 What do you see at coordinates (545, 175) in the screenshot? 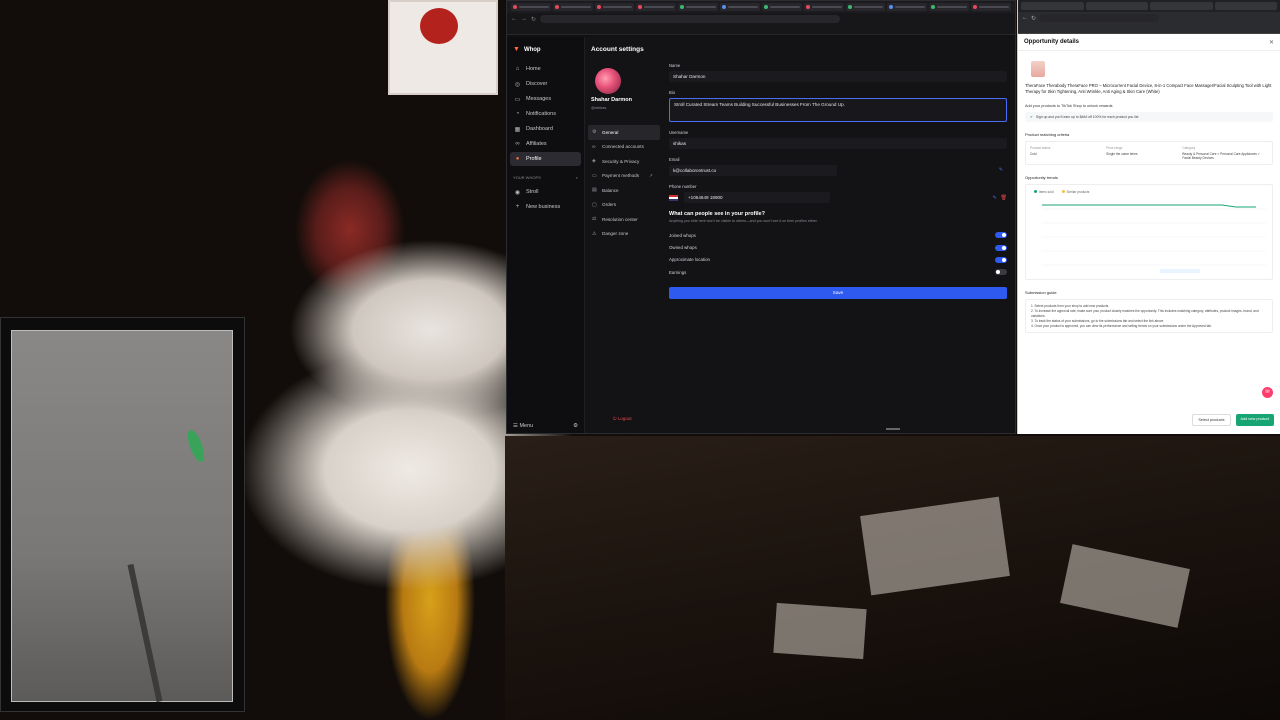
I see `your-whops-header: YOUR WHOPS ⌕` at bounding box center [545, 175].